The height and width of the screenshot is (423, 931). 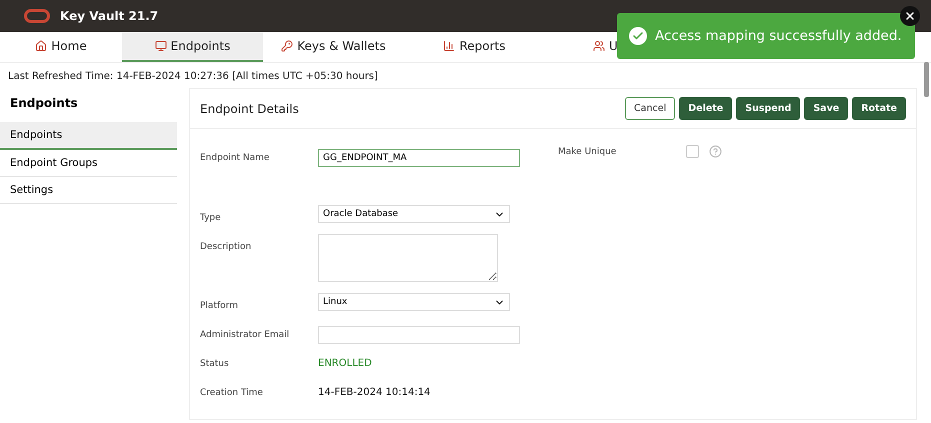 I want to click on product-name: Key Vault 21.7, so click(x=109, y=16).